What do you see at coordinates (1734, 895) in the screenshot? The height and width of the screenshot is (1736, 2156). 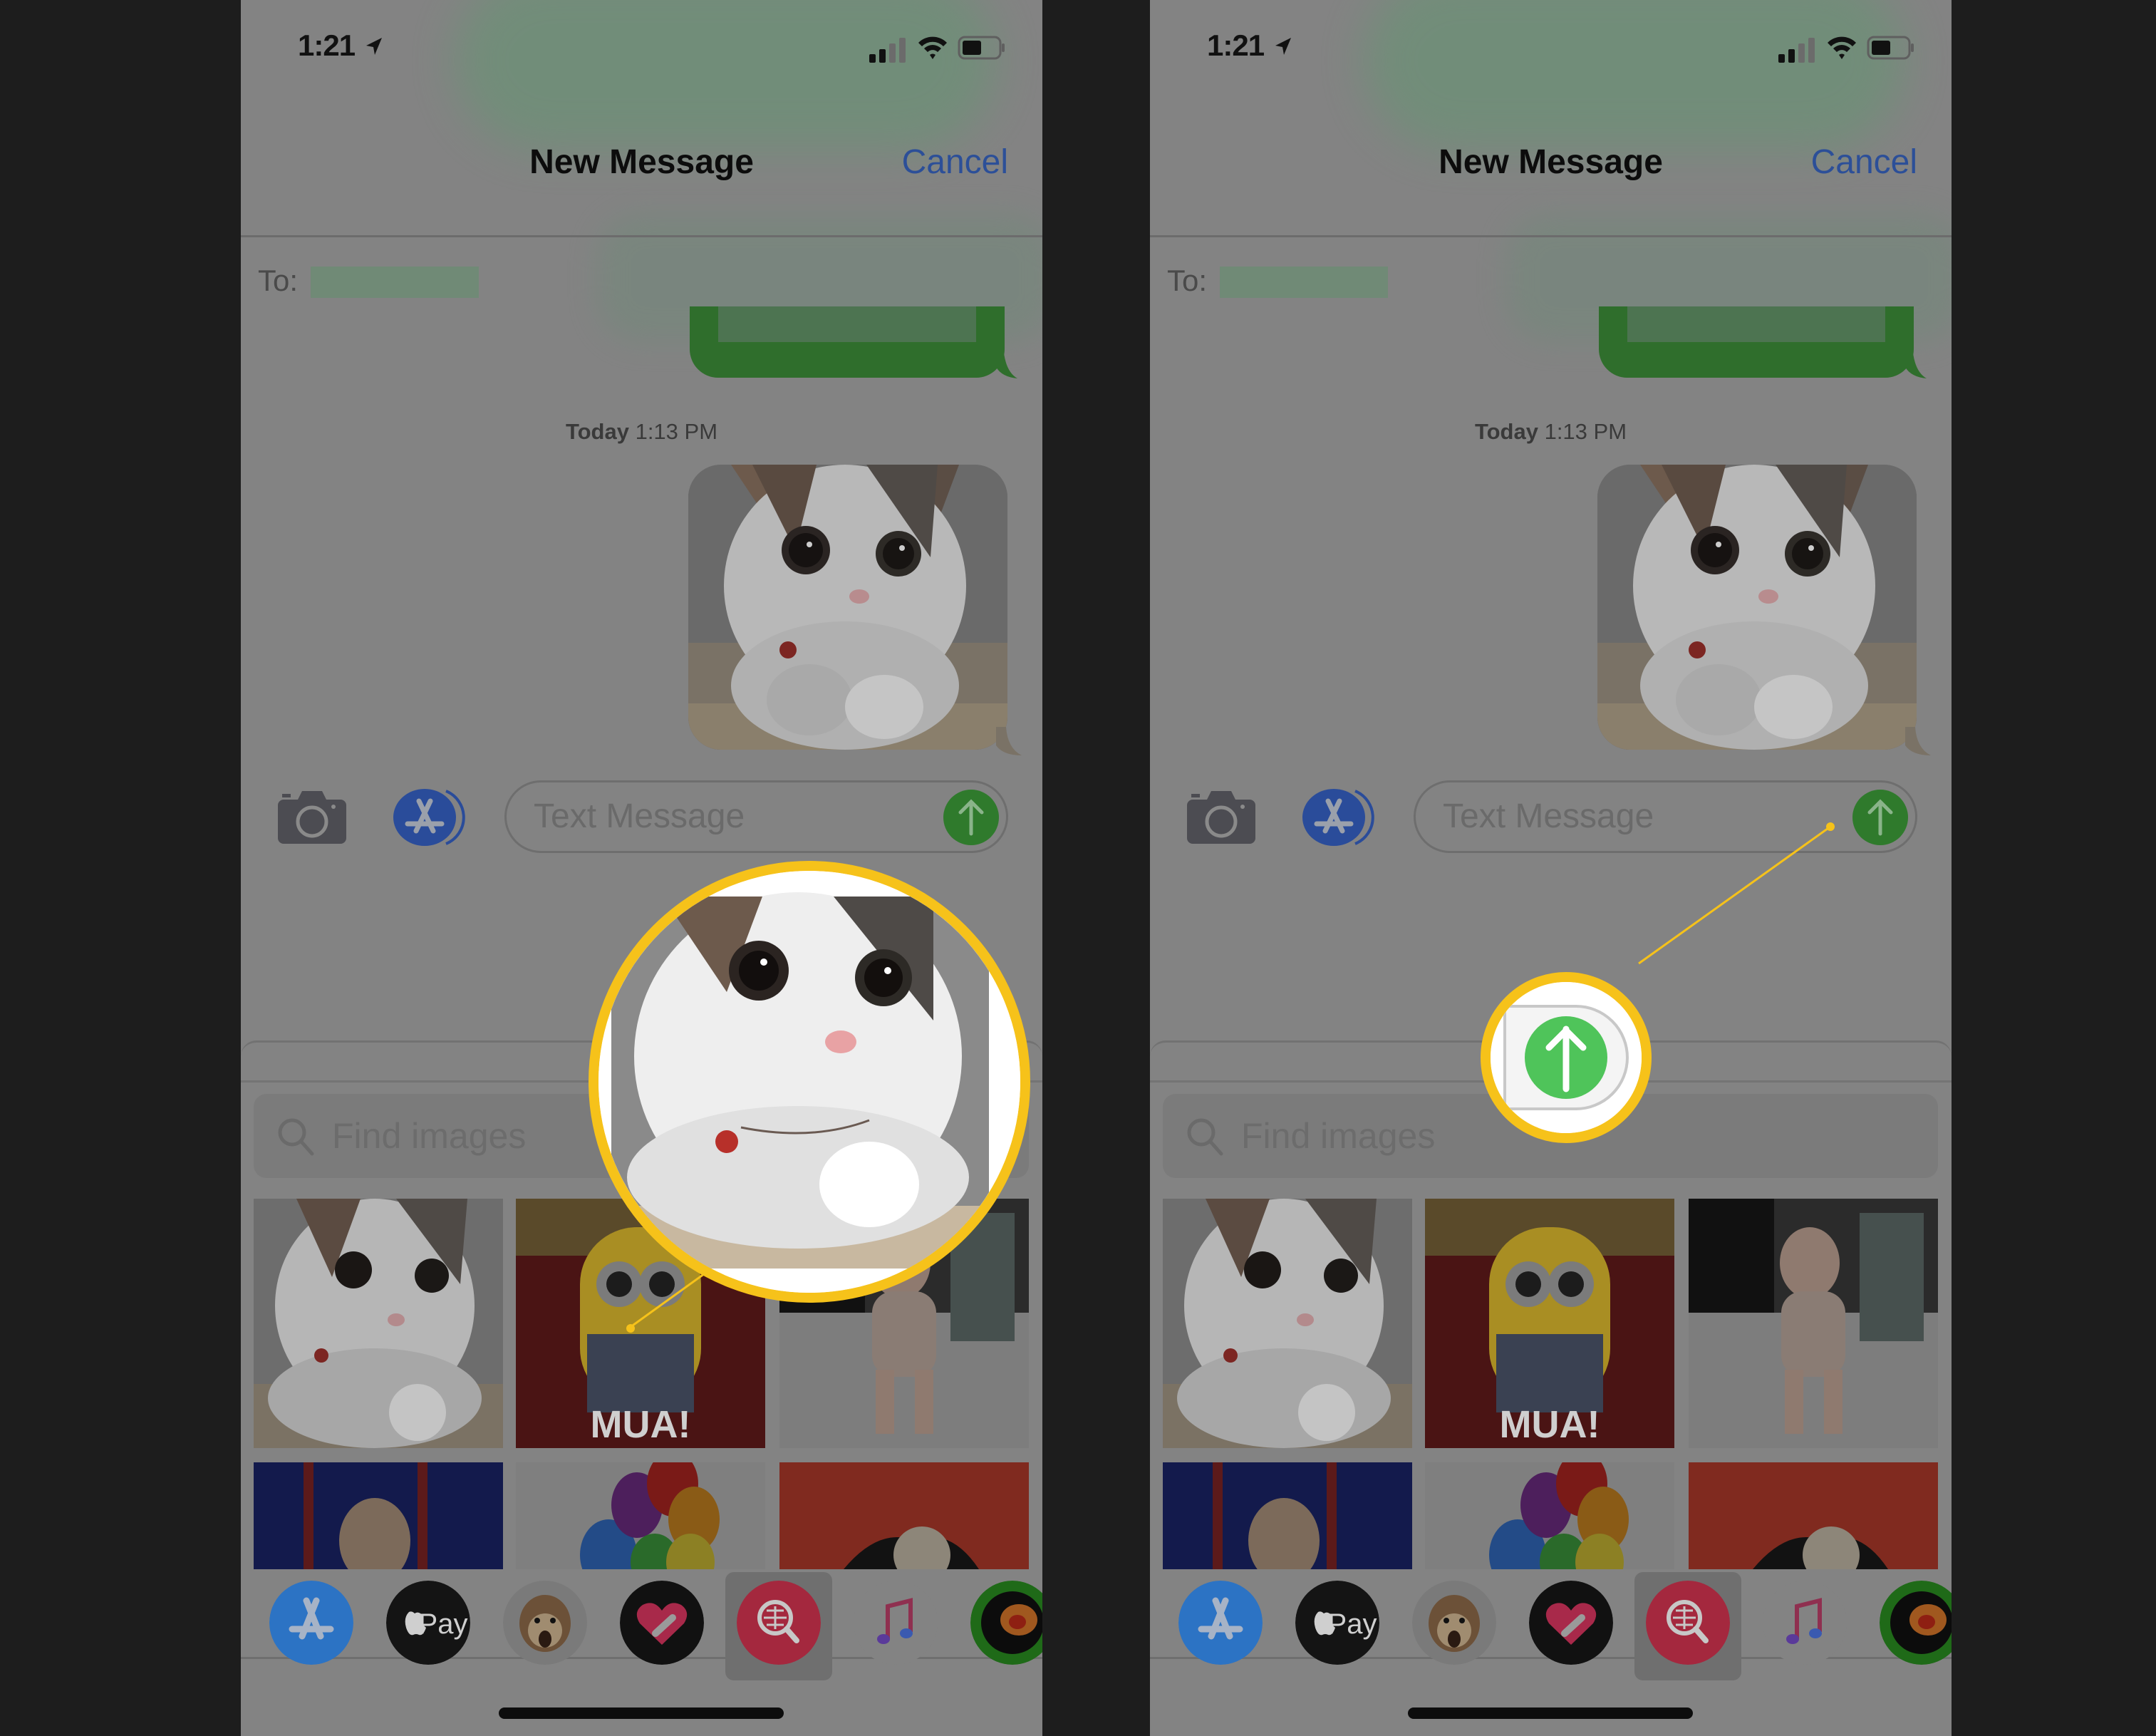 I see `callout-connector-line` at bounding box center [1734, 895].